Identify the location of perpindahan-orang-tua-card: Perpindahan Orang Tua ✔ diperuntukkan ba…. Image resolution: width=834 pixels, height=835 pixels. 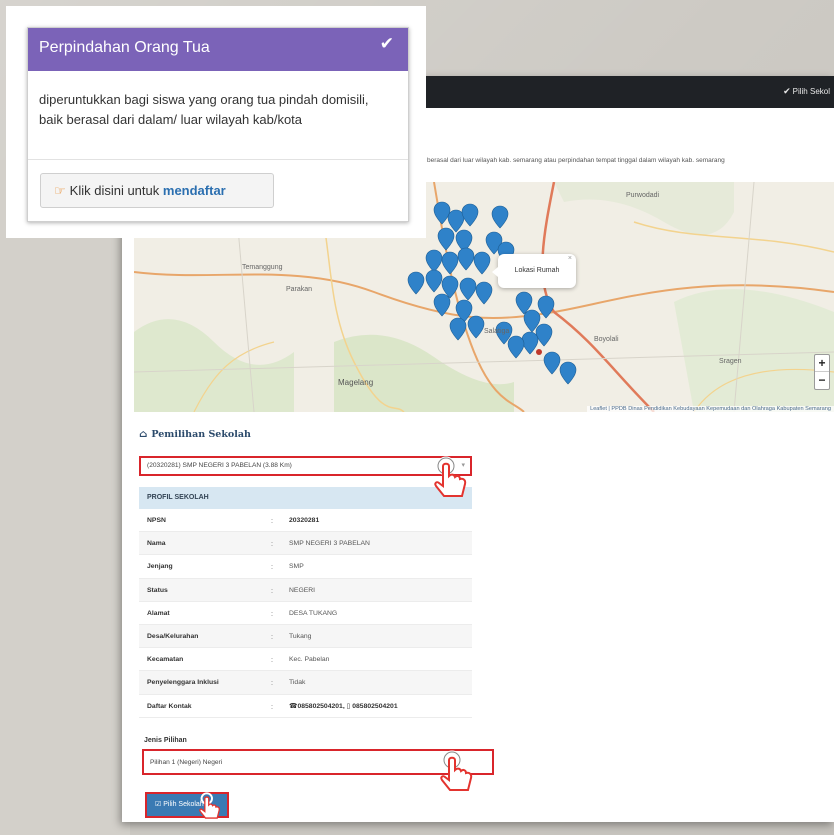
(218, 124).